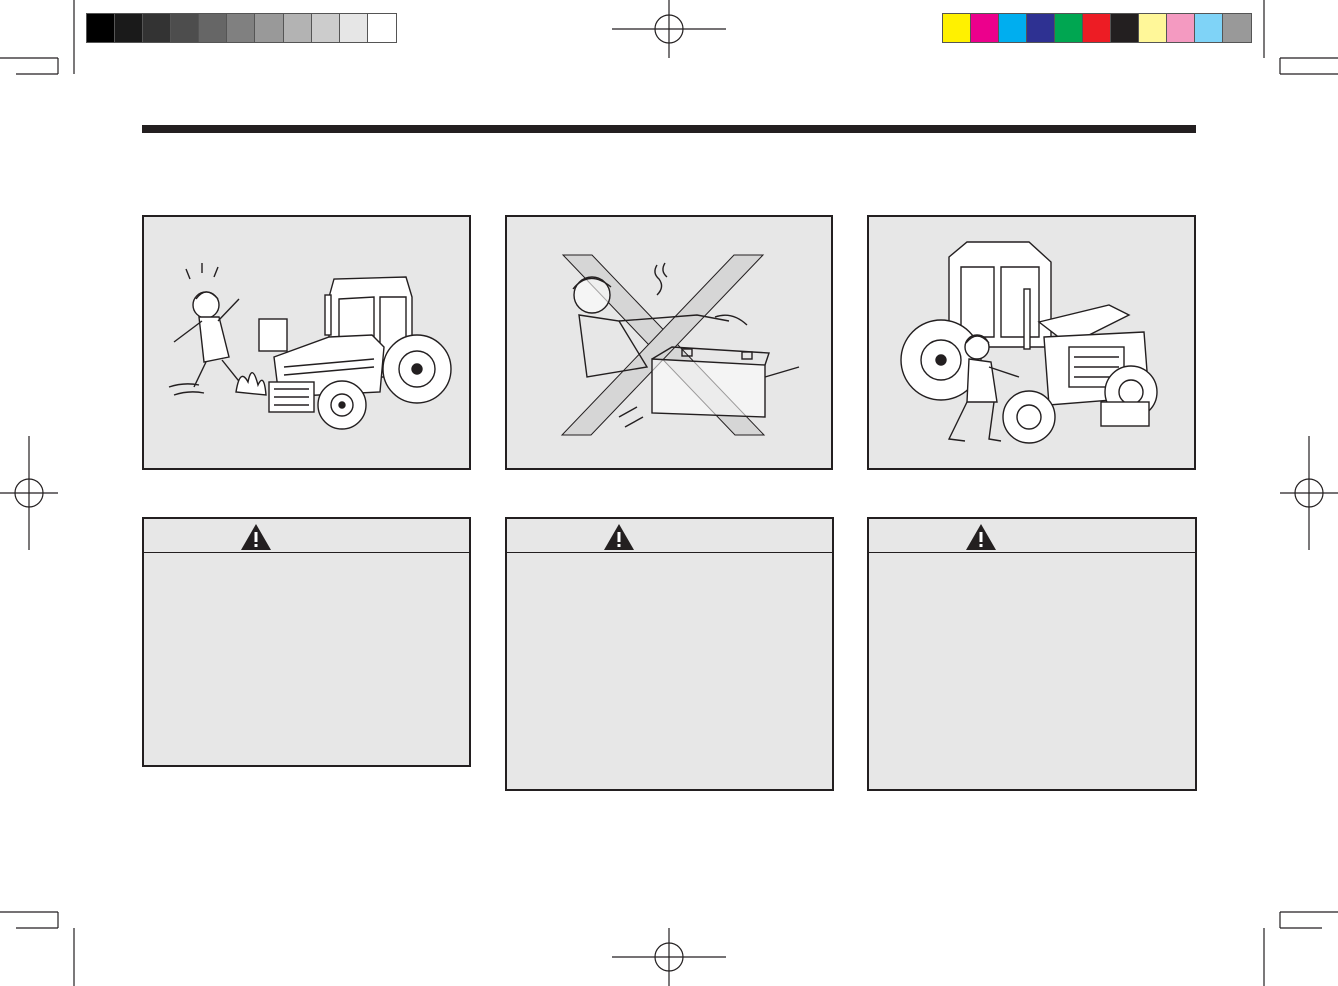 Image resolution: width=1338 pixels, height=986 pixels. I want to click on grayscale-color-bar, so click(241, 28).